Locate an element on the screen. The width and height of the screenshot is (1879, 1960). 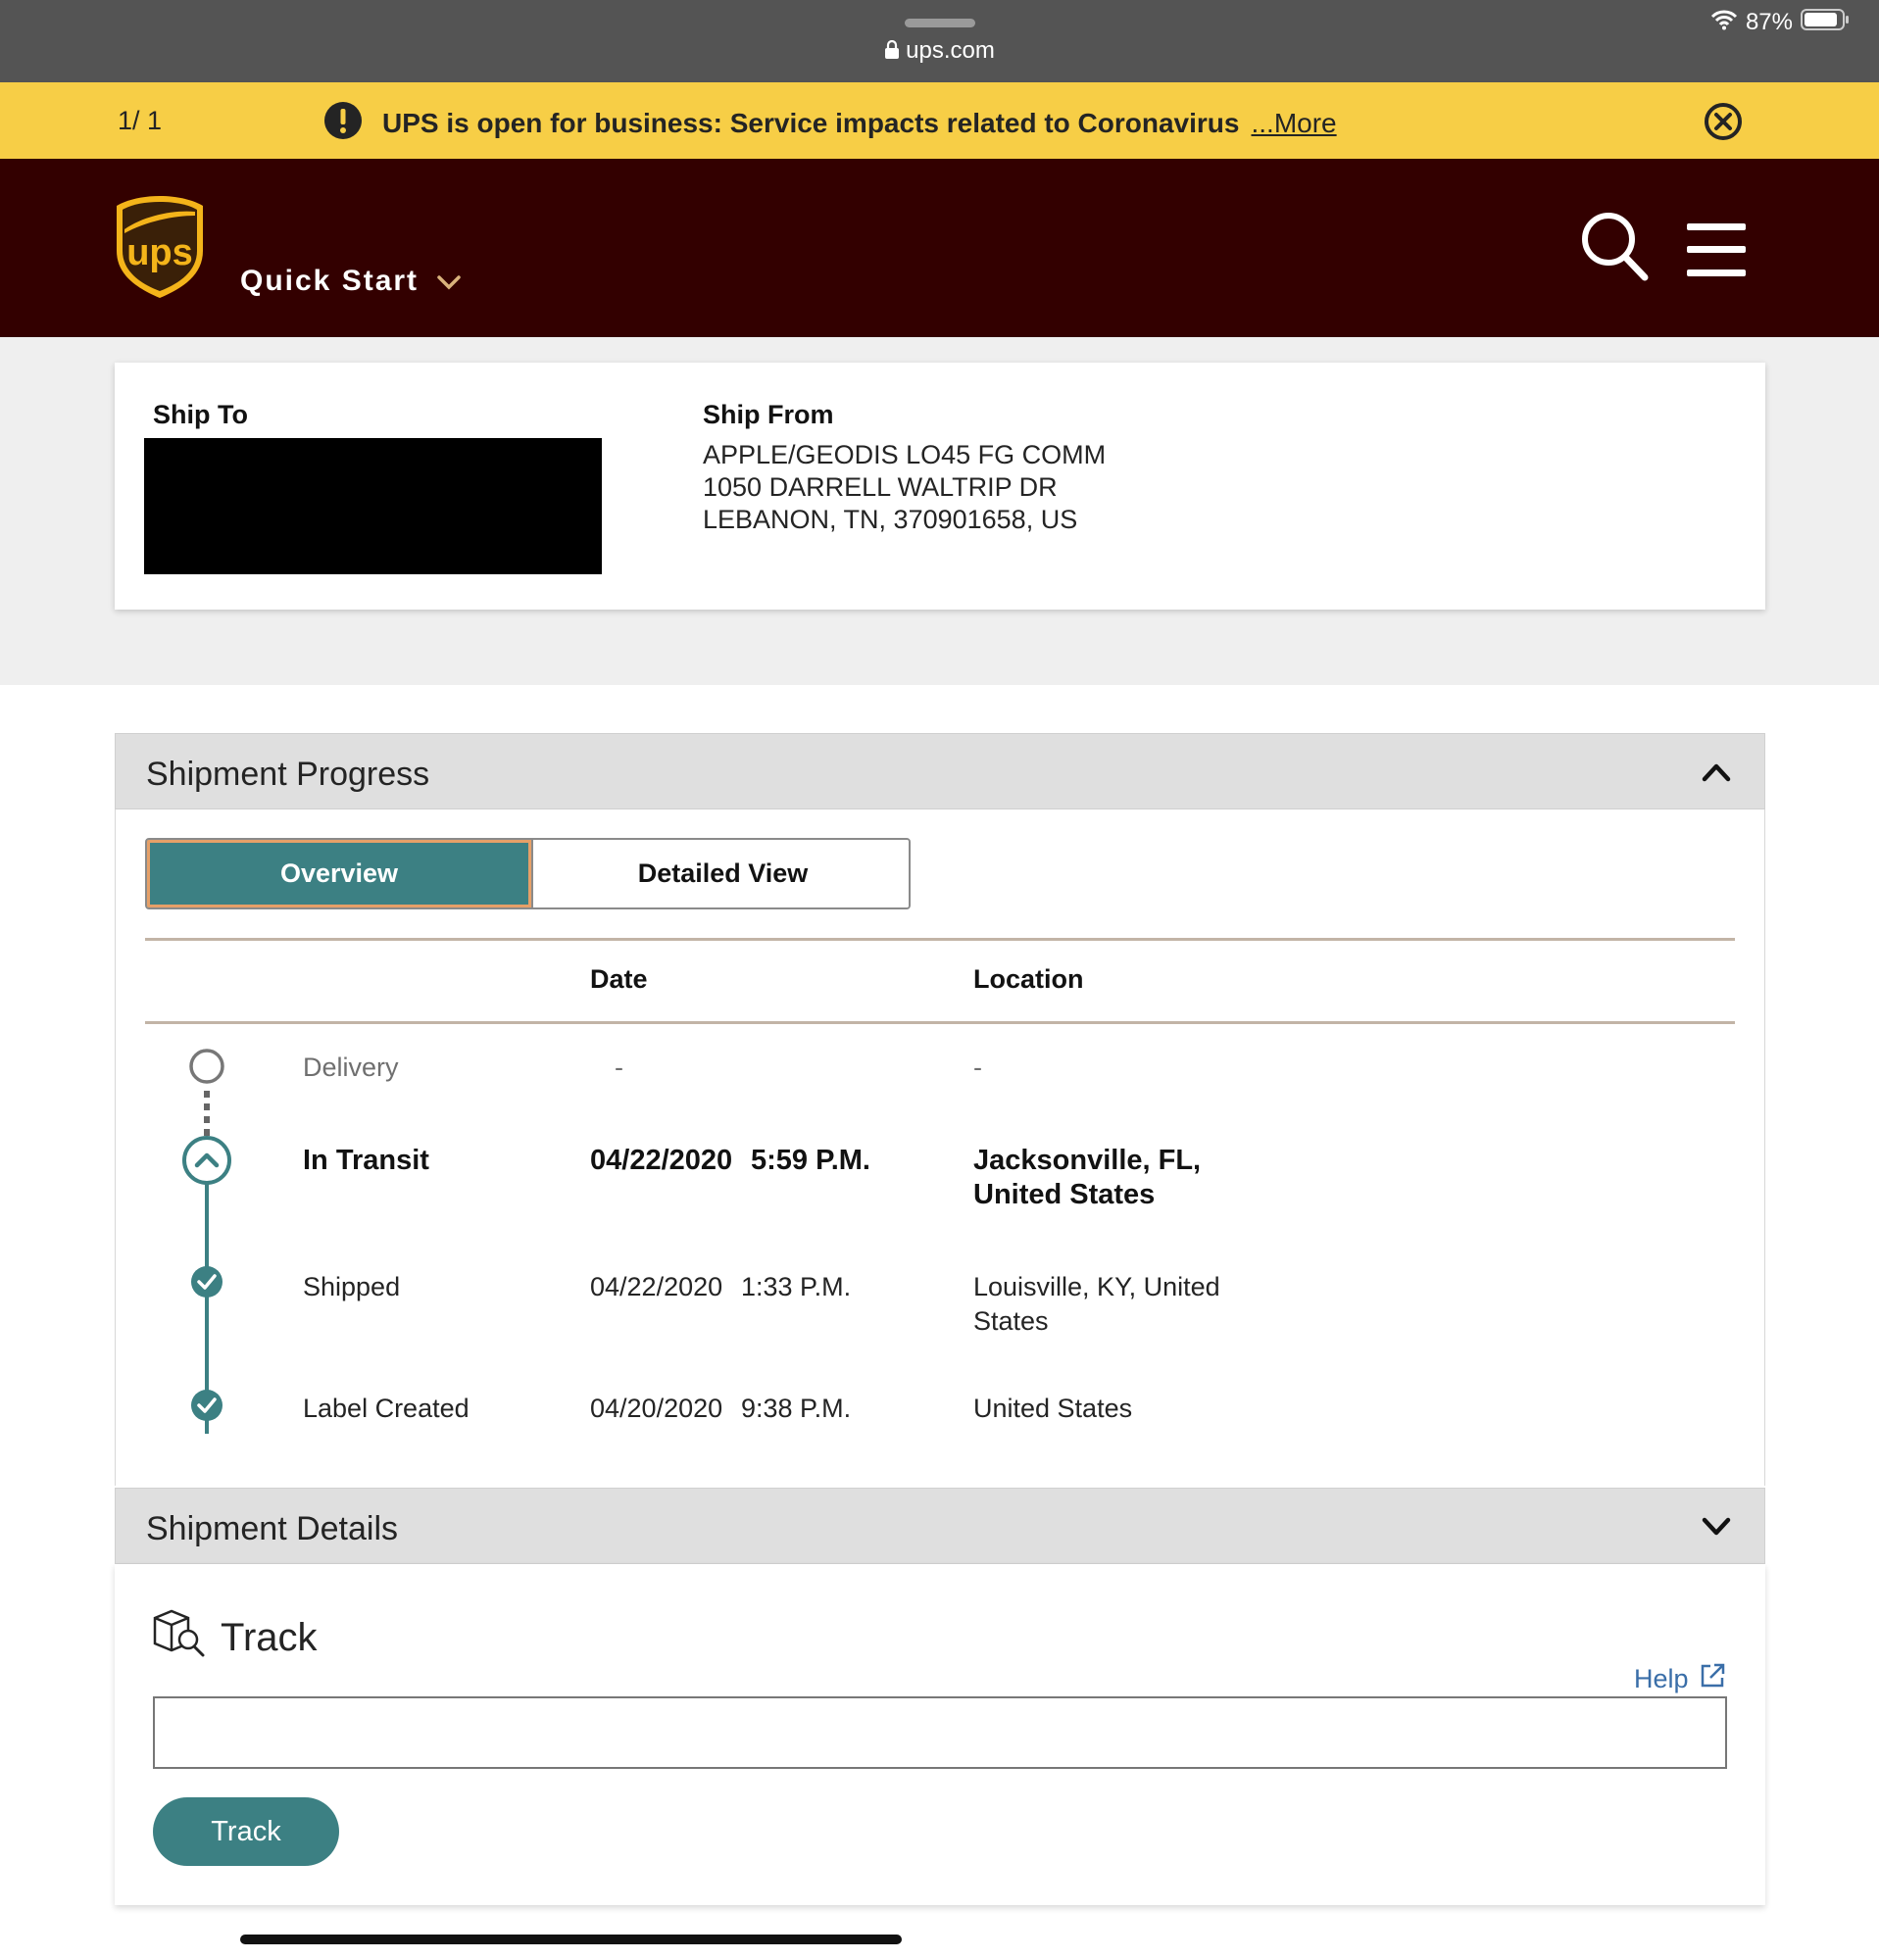
status-label: In Transit is located at coordinates (366, 1160).